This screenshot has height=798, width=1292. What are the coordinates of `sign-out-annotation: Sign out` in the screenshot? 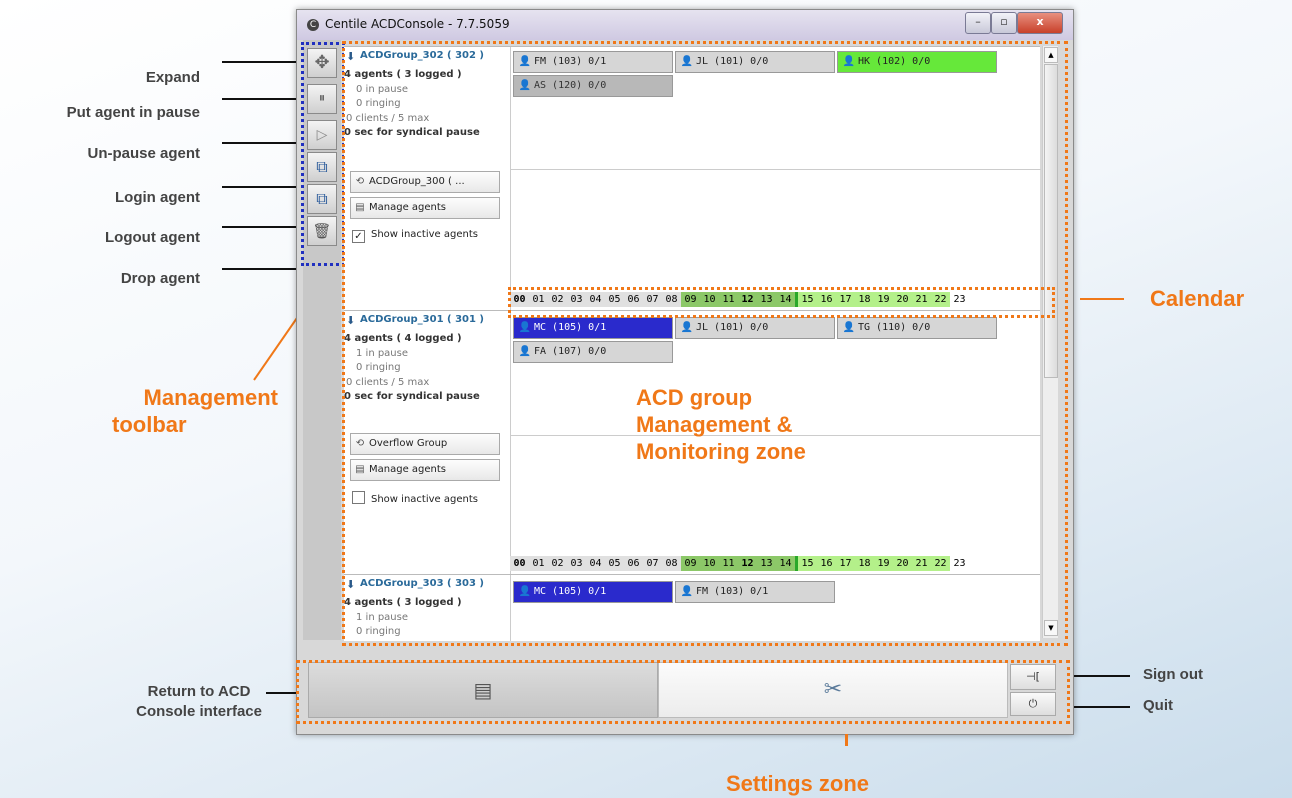 It's located at (1173, 674).